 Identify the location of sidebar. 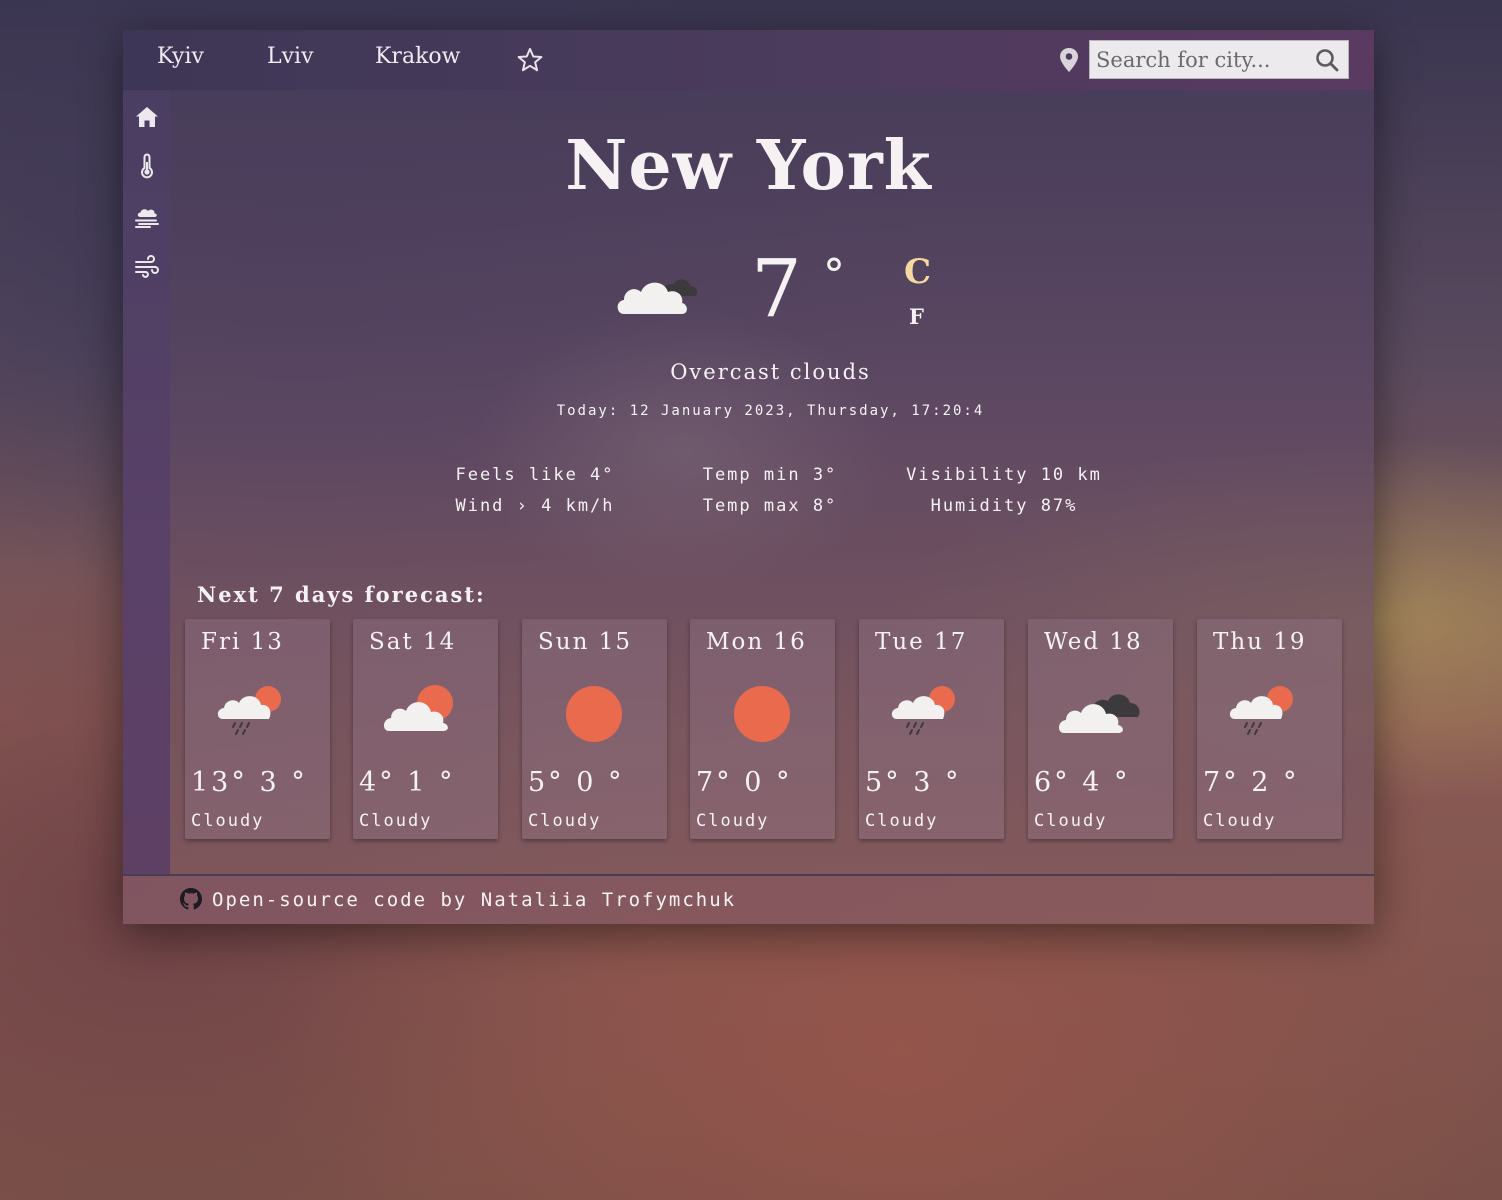
(146, 482).